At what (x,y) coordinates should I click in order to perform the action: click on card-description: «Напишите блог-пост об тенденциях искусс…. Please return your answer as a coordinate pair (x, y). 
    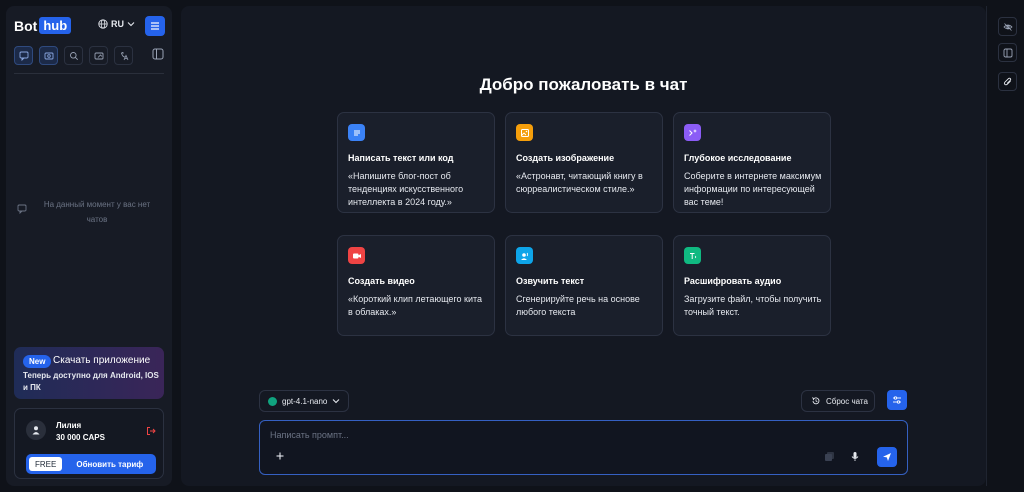
    Looking at the image, I should click on (406, 189).